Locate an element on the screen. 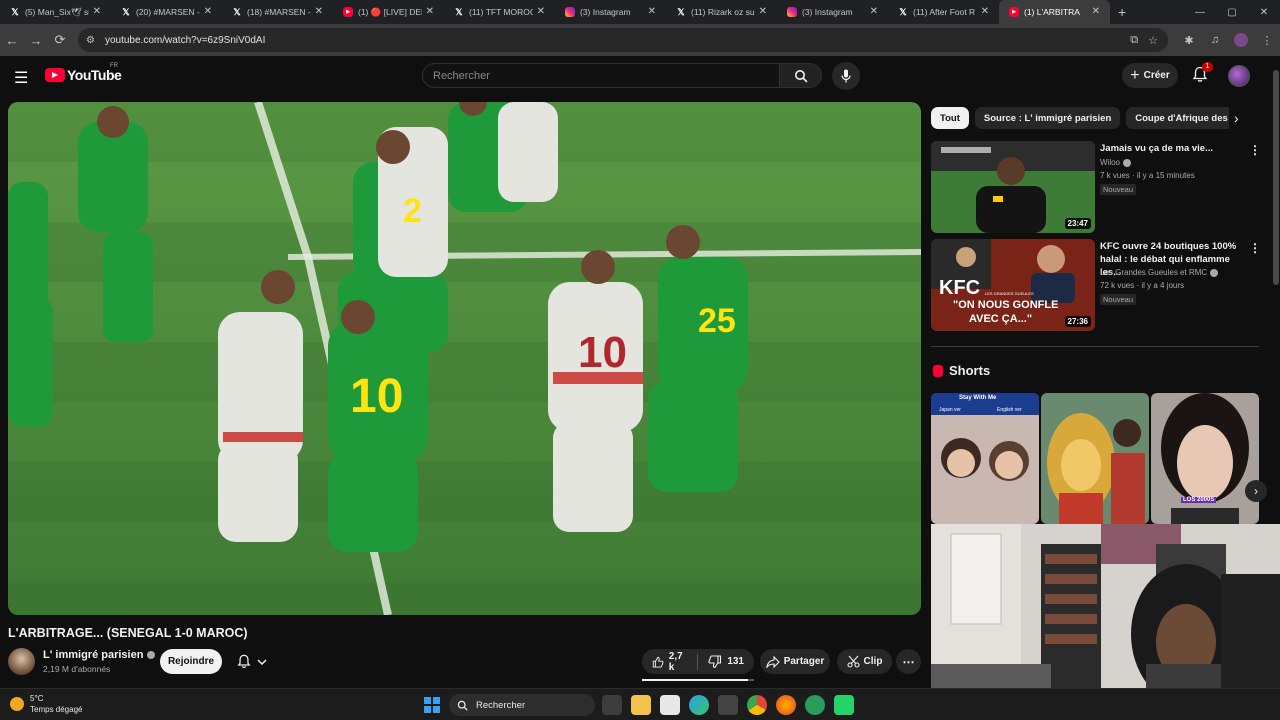 The height and width of the screenshot is (720, 1280). like-count: 2,7 k is located at coordinates (675, 661).